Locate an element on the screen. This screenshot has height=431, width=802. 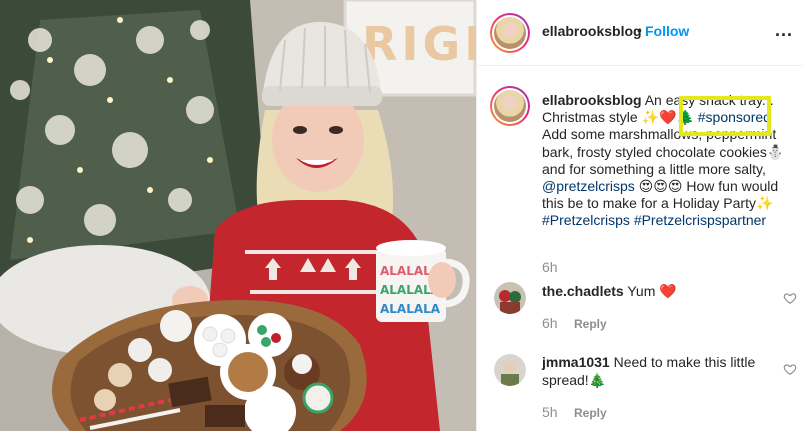
caption-emoji-3: 😍😍😍 is located at coordinates (658, 186).